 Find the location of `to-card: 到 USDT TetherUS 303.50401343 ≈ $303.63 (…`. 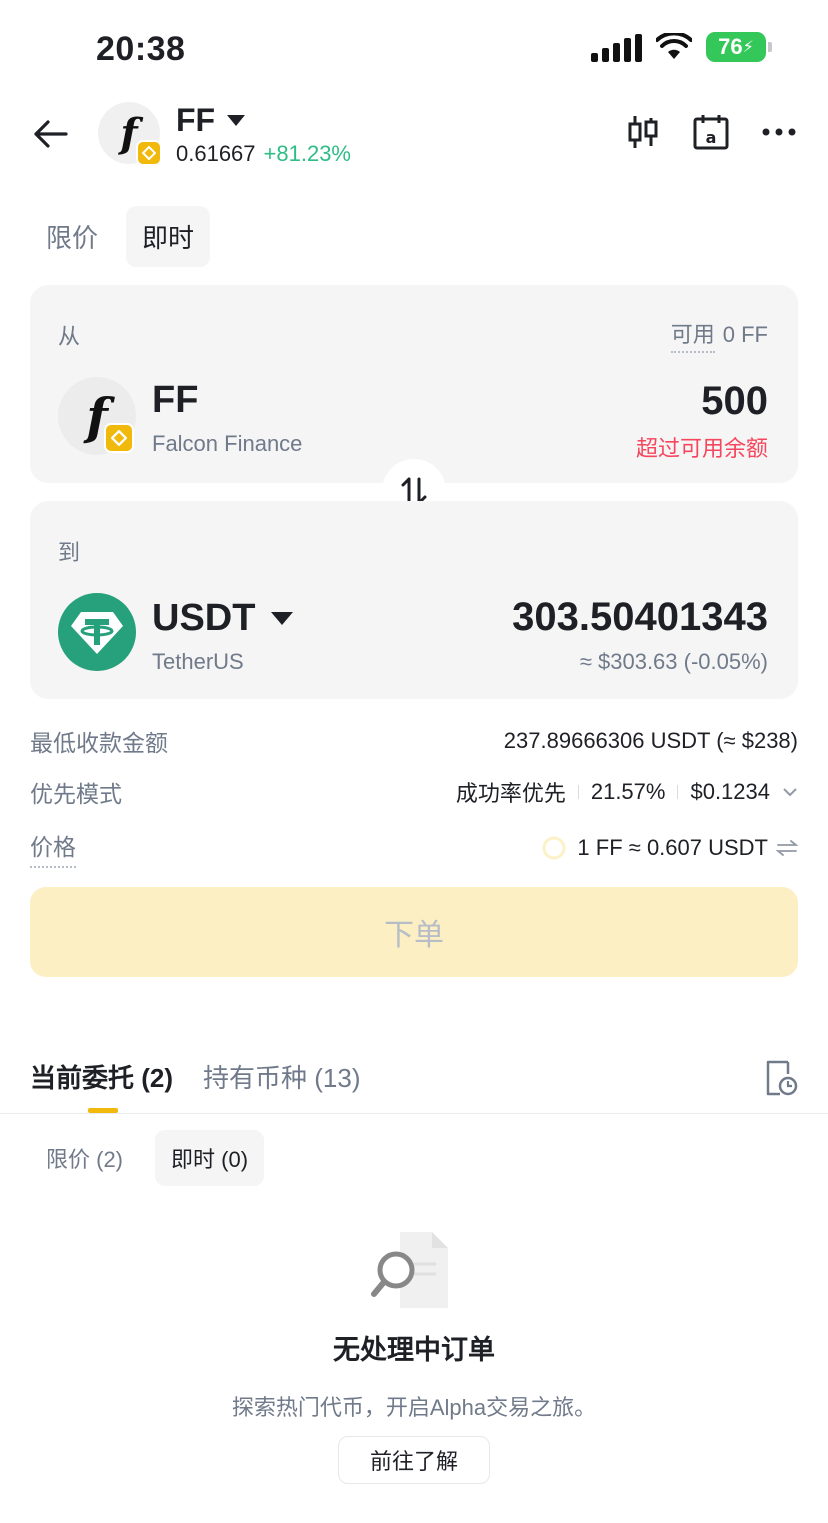

to-card: 到 USDT TetherUS 303.50401343 ≈ $303.63 (… is located at coordinates (414, 600).